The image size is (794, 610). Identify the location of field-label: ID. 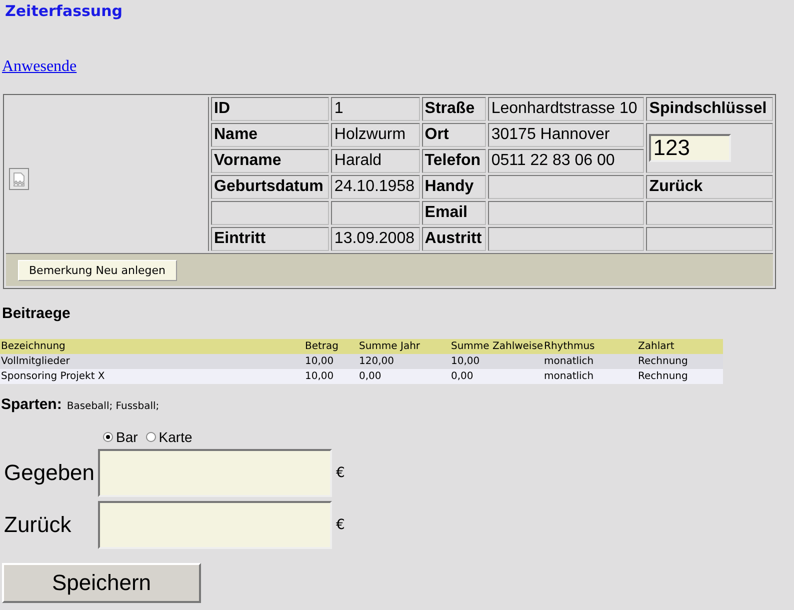
(270, 109).